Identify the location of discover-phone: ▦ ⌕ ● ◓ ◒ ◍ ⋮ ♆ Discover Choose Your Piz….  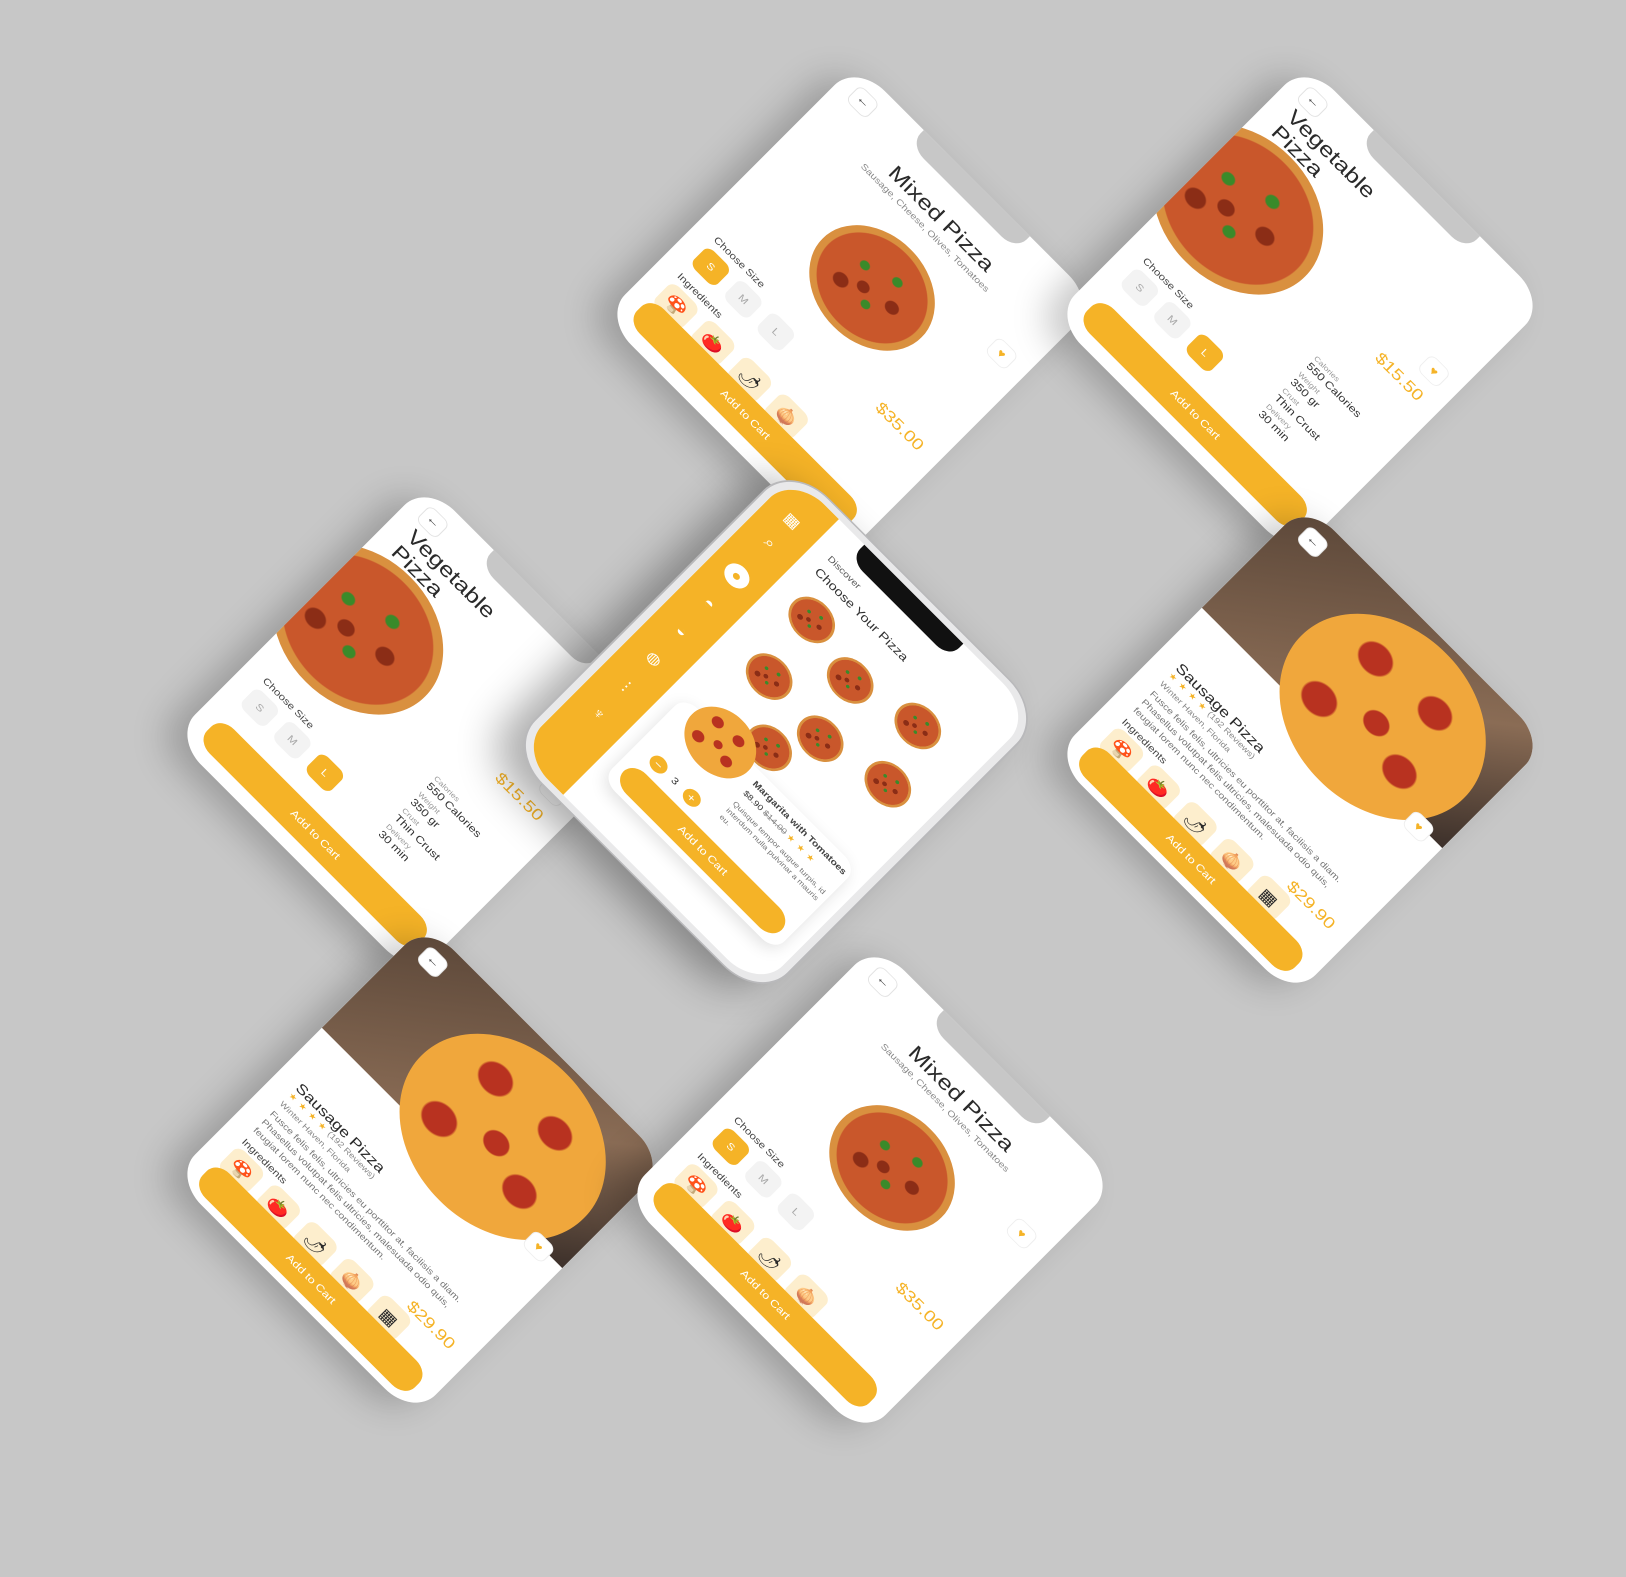
(776, 732).